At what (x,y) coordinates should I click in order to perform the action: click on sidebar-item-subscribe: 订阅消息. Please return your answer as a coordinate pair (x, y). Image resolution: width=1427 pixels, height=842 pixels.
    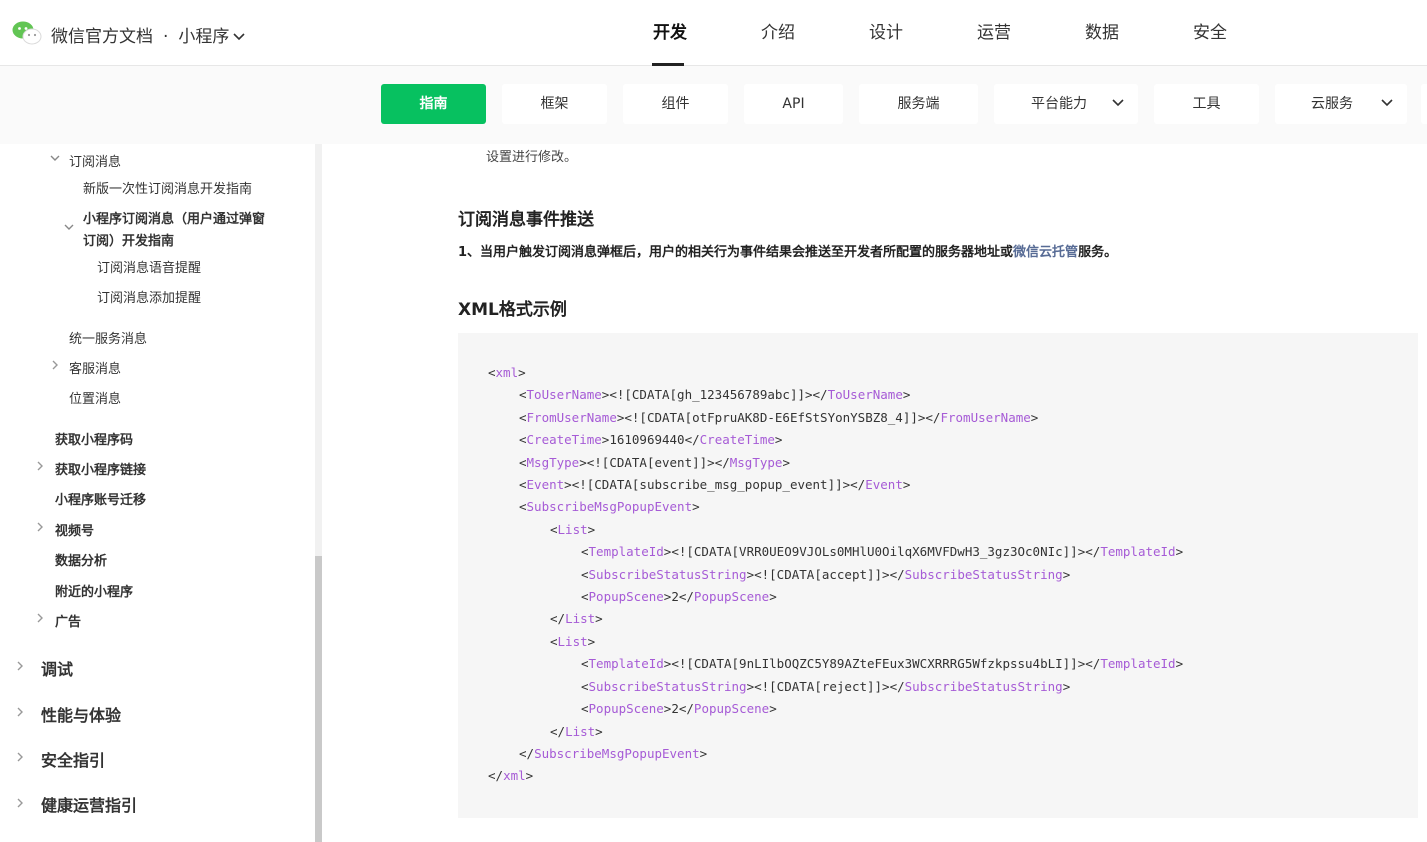
    Looking at the image, I should click on (95, 160).